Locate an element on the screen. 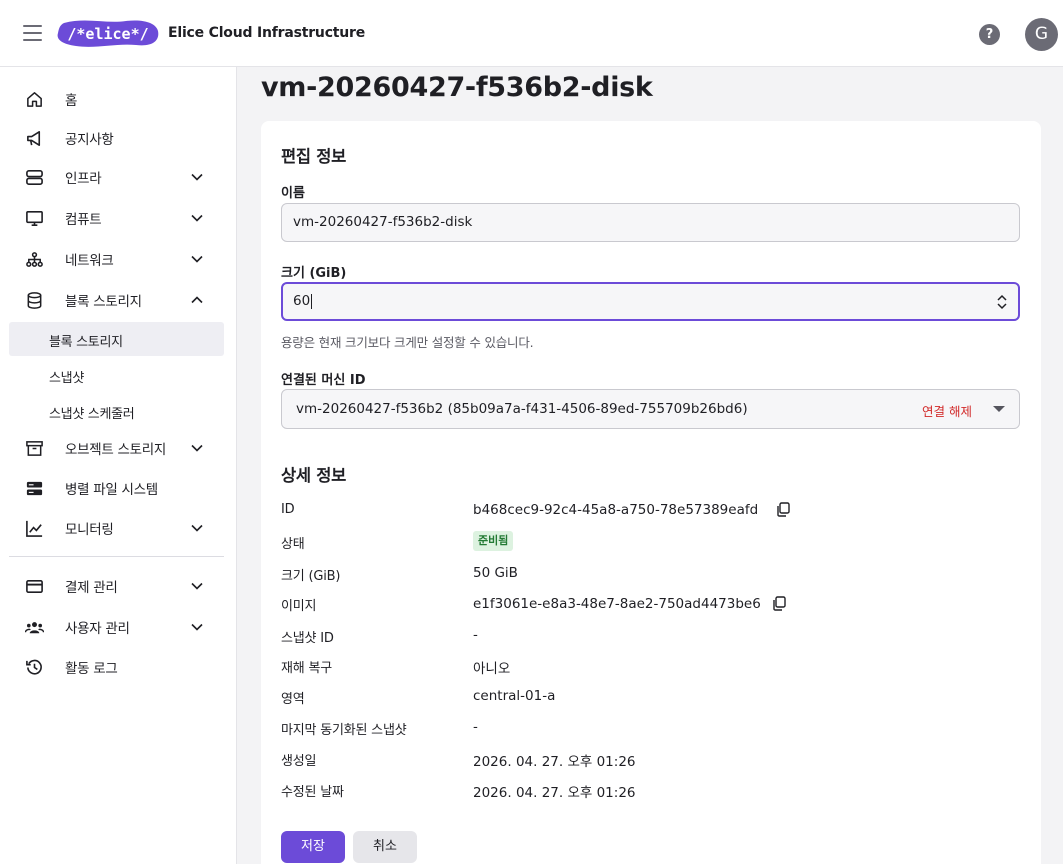 This screenshot has width=1063, height=864. detail-label: 이미지 is located at coordinates (299, 606).